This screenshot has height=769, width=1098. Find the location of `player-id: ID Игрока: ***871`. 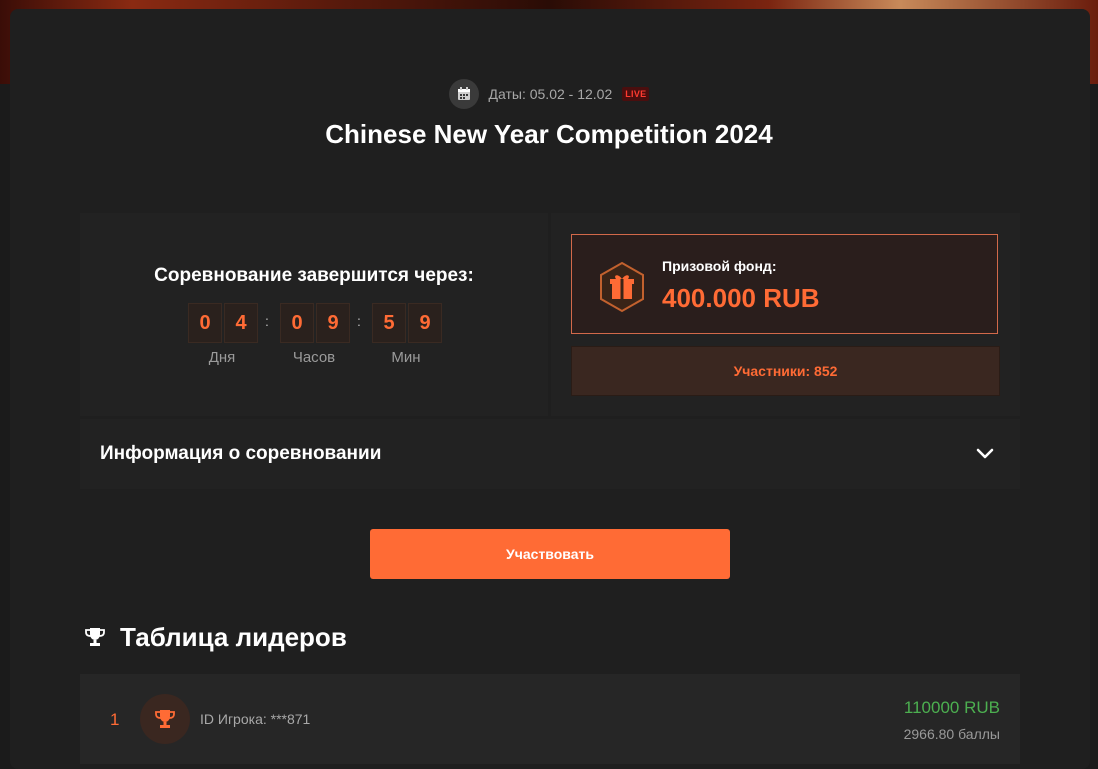

player-id: ID Игрока: ***871 is located at coordinates (255, 719).